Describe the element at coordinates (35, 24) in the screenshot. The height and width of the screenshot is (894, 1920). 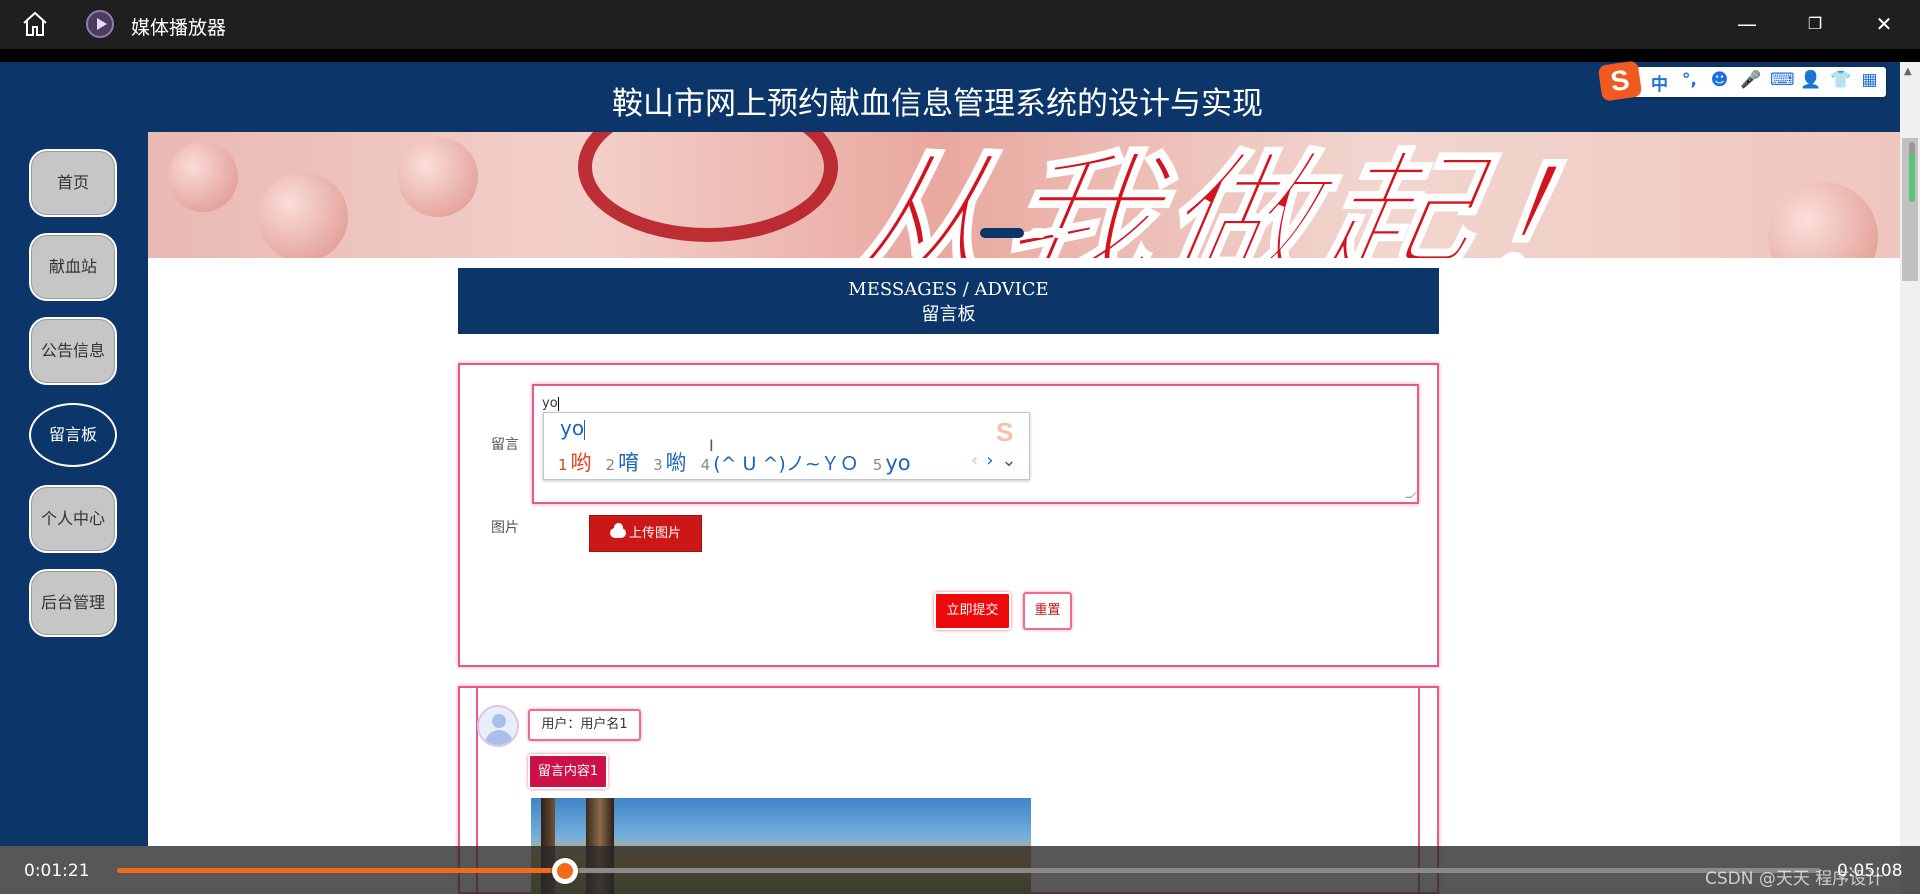
I see `home-icon` at that location.